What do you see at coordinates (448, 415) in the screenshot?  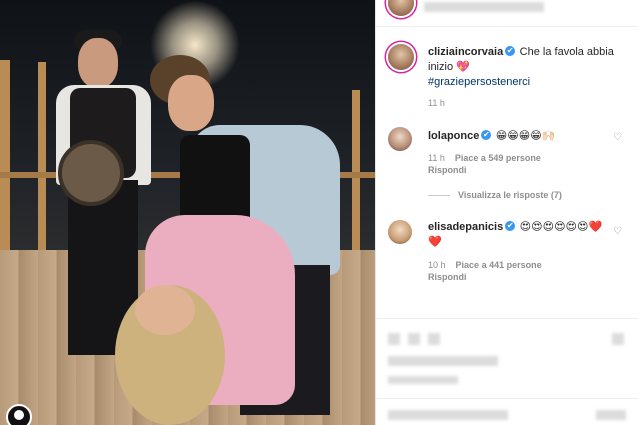 I see `blurred-comment-input` at bounding box center [448, 415].